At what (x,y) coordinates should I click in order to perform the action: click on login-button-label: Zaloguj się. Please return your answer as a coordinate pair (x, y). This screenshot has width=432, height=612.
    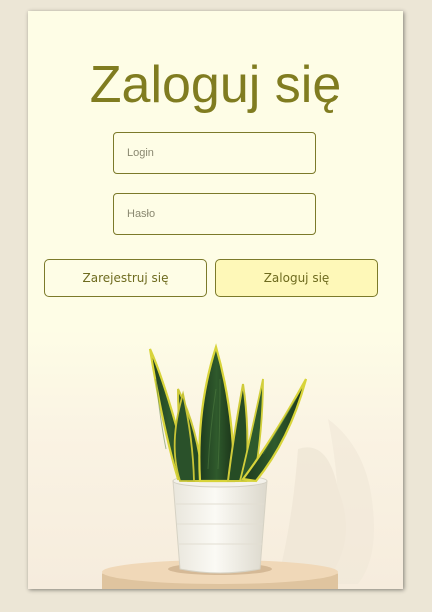
    Looking at the image, I should click on (296, 278).